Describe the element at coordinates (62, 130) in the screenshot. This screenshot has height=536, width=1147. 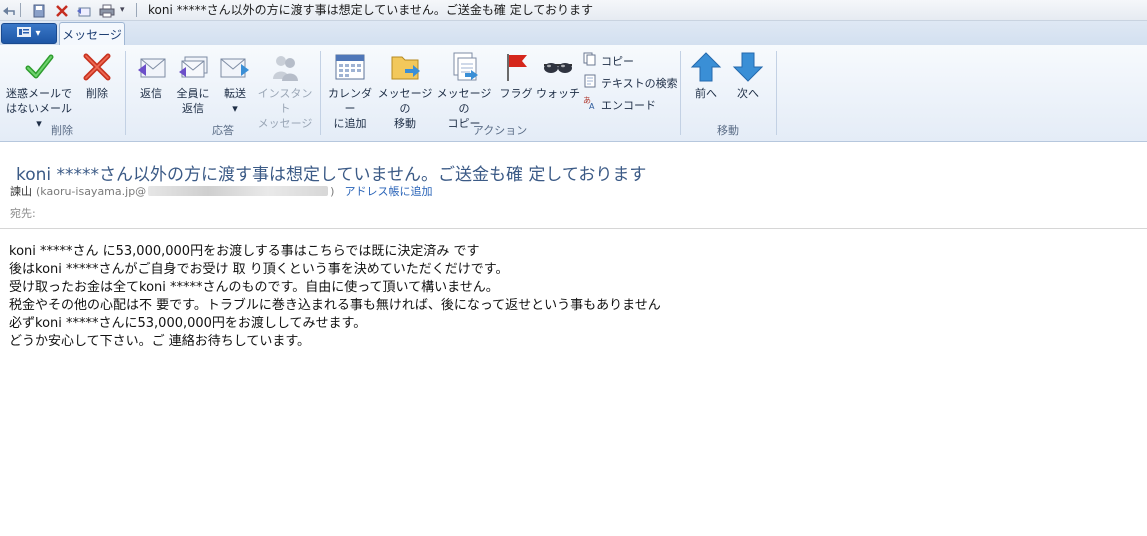
I see `group-label-delete: 削除` at that location.